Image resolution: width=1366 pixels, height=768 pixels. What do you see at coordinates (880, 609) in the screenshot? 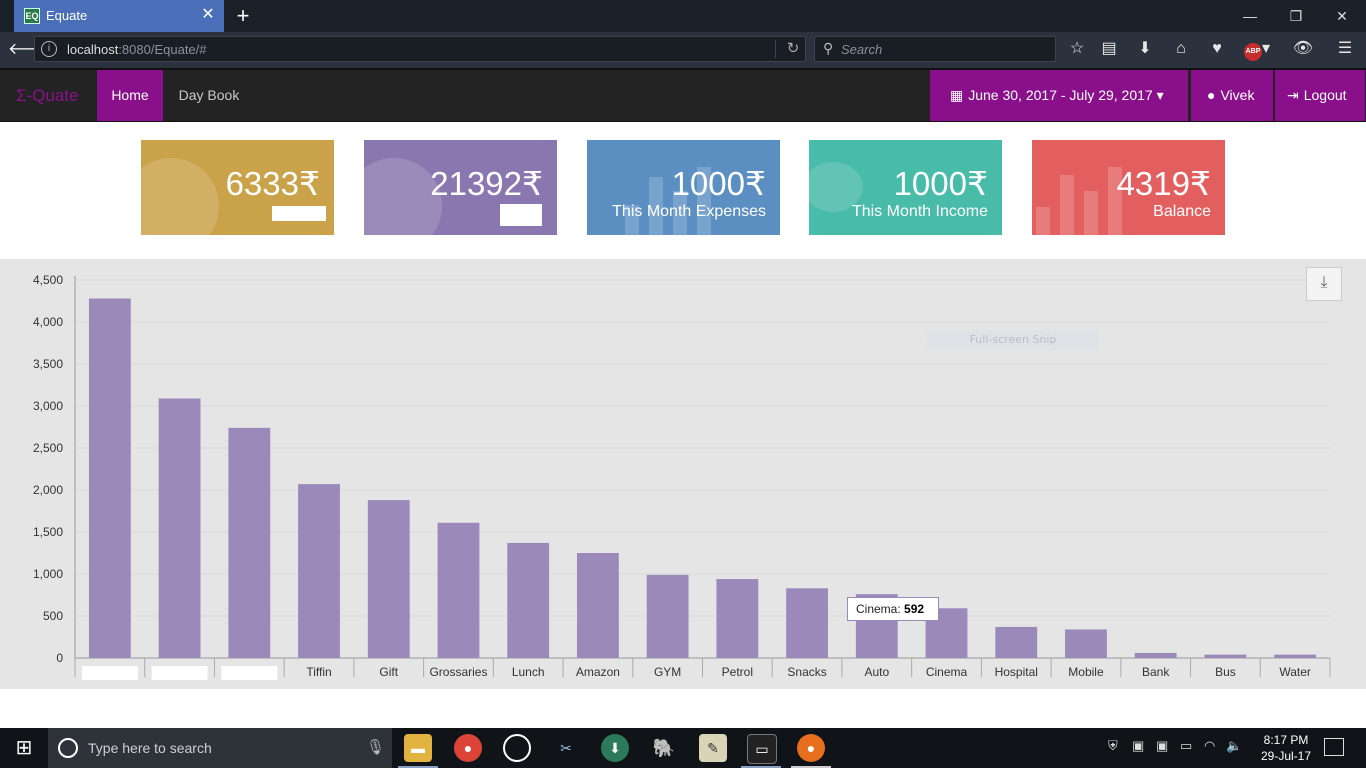
I see `tooltip-label: Cinema:` at bounding box center [880, 609].